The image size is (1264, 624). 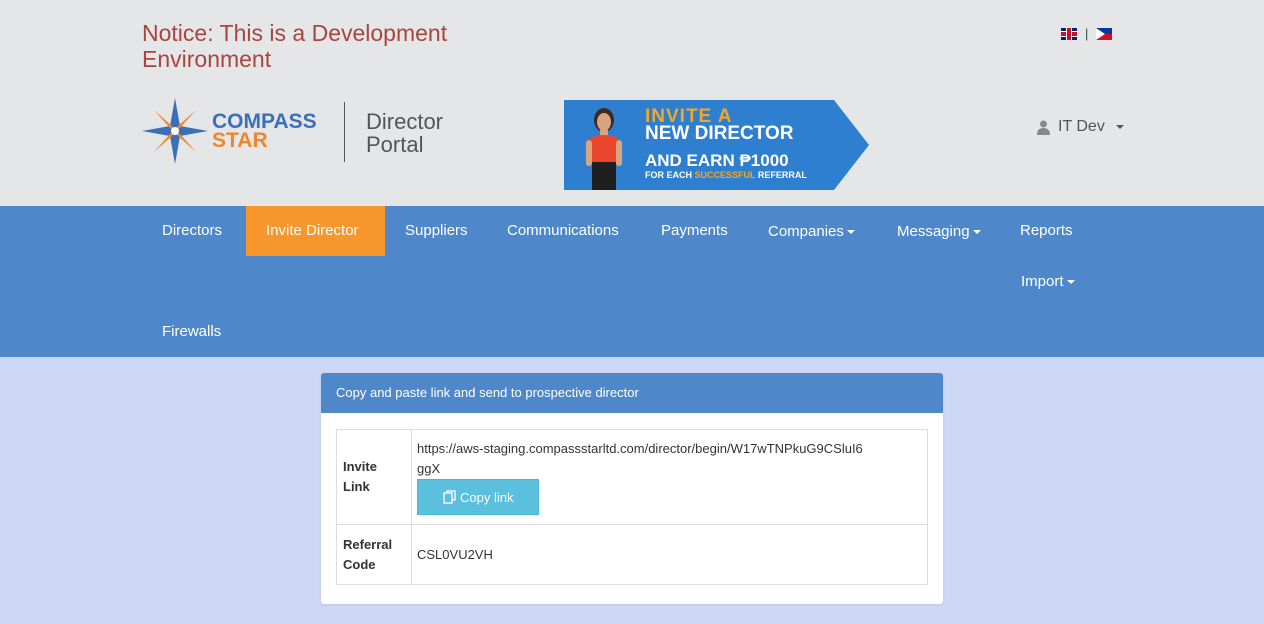 I want to click on user-menu: IT Dev, so click(x=1080, y=127).